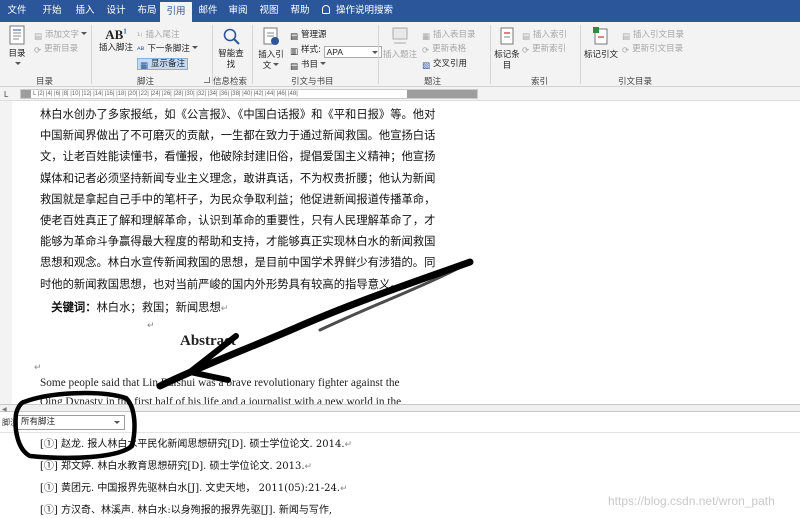 Image resolution: width=800 pixels, height=518 pixels. I want to click on insert-table-of-figures-button: ▦ 插入表目录, so click(449, 35).